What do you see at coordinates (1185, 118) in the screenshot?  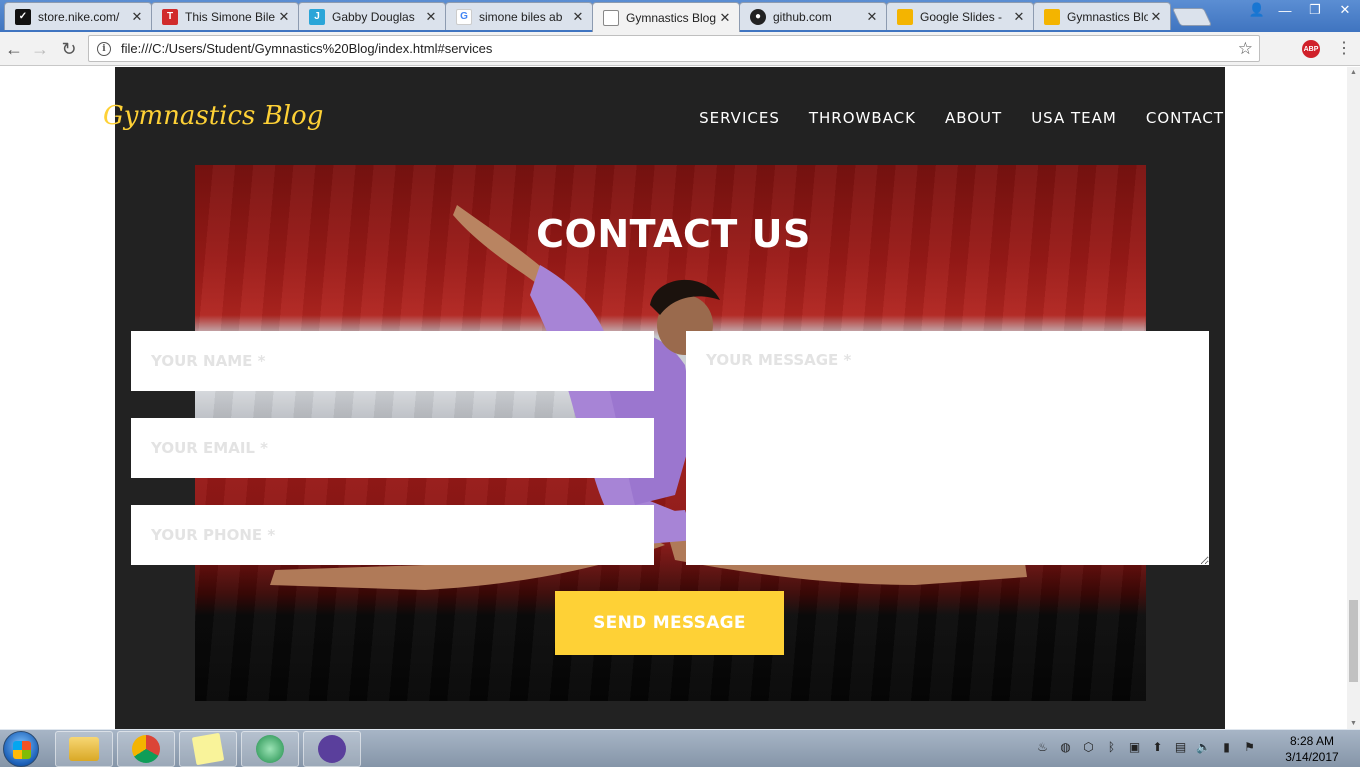 I see `nav-contact: CONTACT` at bounding box center [1185, 118].